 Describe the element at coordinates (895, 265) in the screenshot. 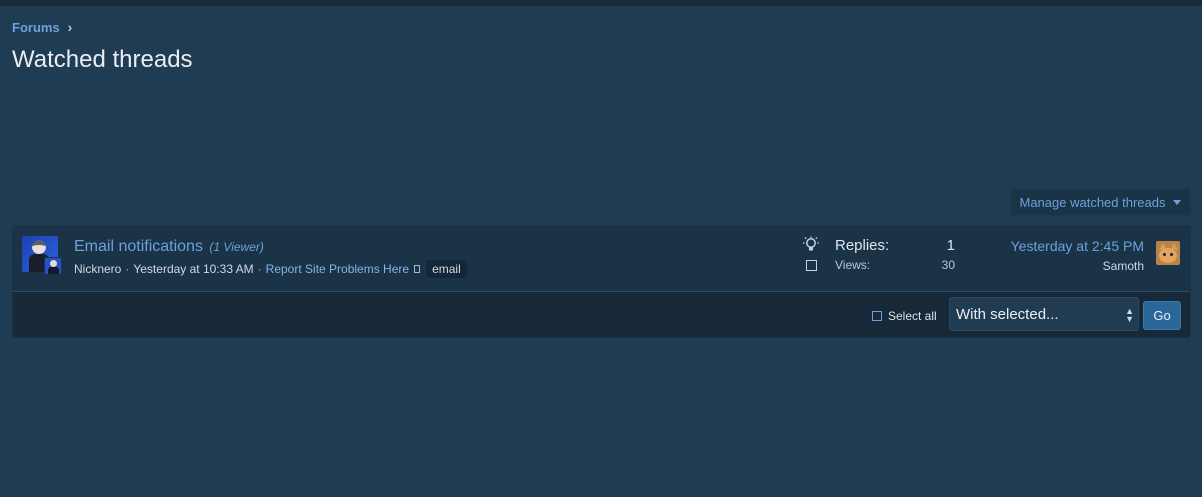

I see `views-line: Views: 30` at that location.